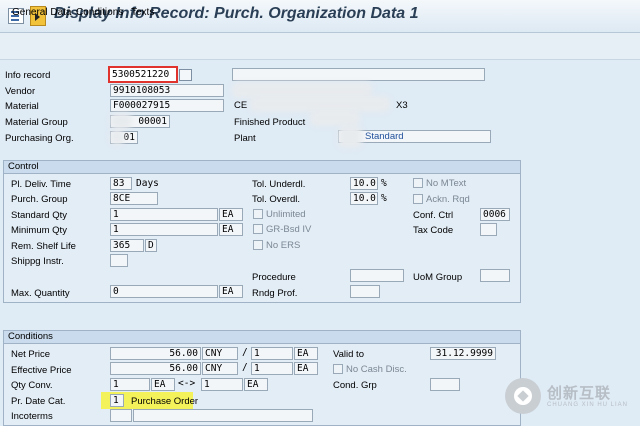 The height and width of the screenshot is (426, 640). Describe the element at coordinates (220, 353) in the screenshot. I see `net-price-currency: CNY` at that location.